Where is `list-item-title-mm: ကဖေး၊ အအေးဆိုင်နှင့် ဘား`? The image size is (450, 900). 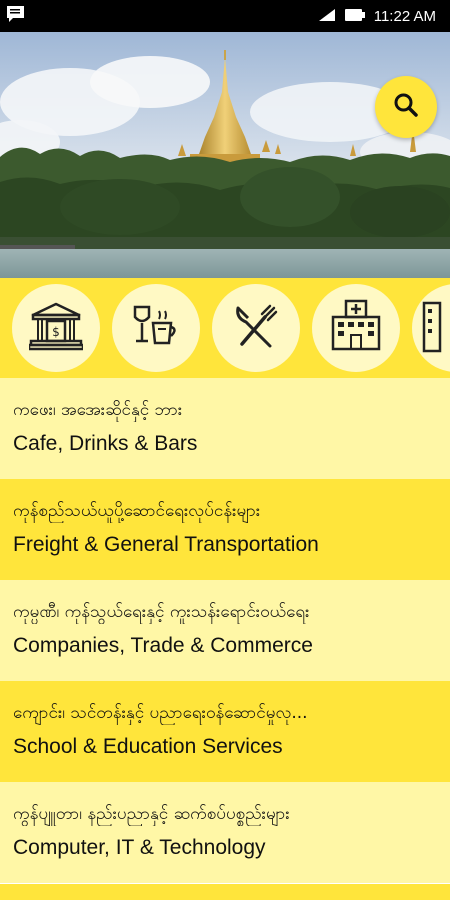 list-item-title-mm: ကဖေး၊ အအေးဆိုင်နှင့် ဘား is located at coordinates (98, 410).